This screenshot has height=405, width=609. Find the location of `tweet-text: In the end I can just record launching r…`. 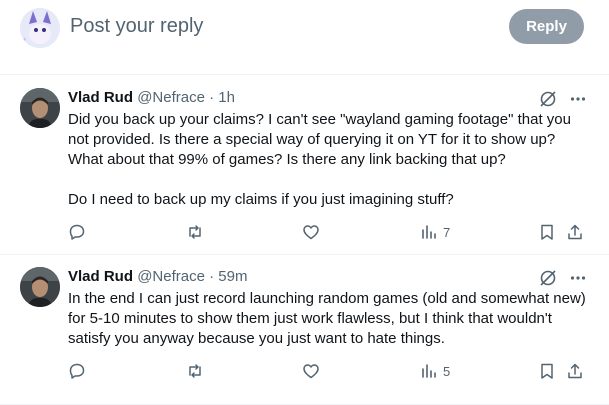

tweet-text: In the end I can just record launching r… is located at coordinates (328, 319).